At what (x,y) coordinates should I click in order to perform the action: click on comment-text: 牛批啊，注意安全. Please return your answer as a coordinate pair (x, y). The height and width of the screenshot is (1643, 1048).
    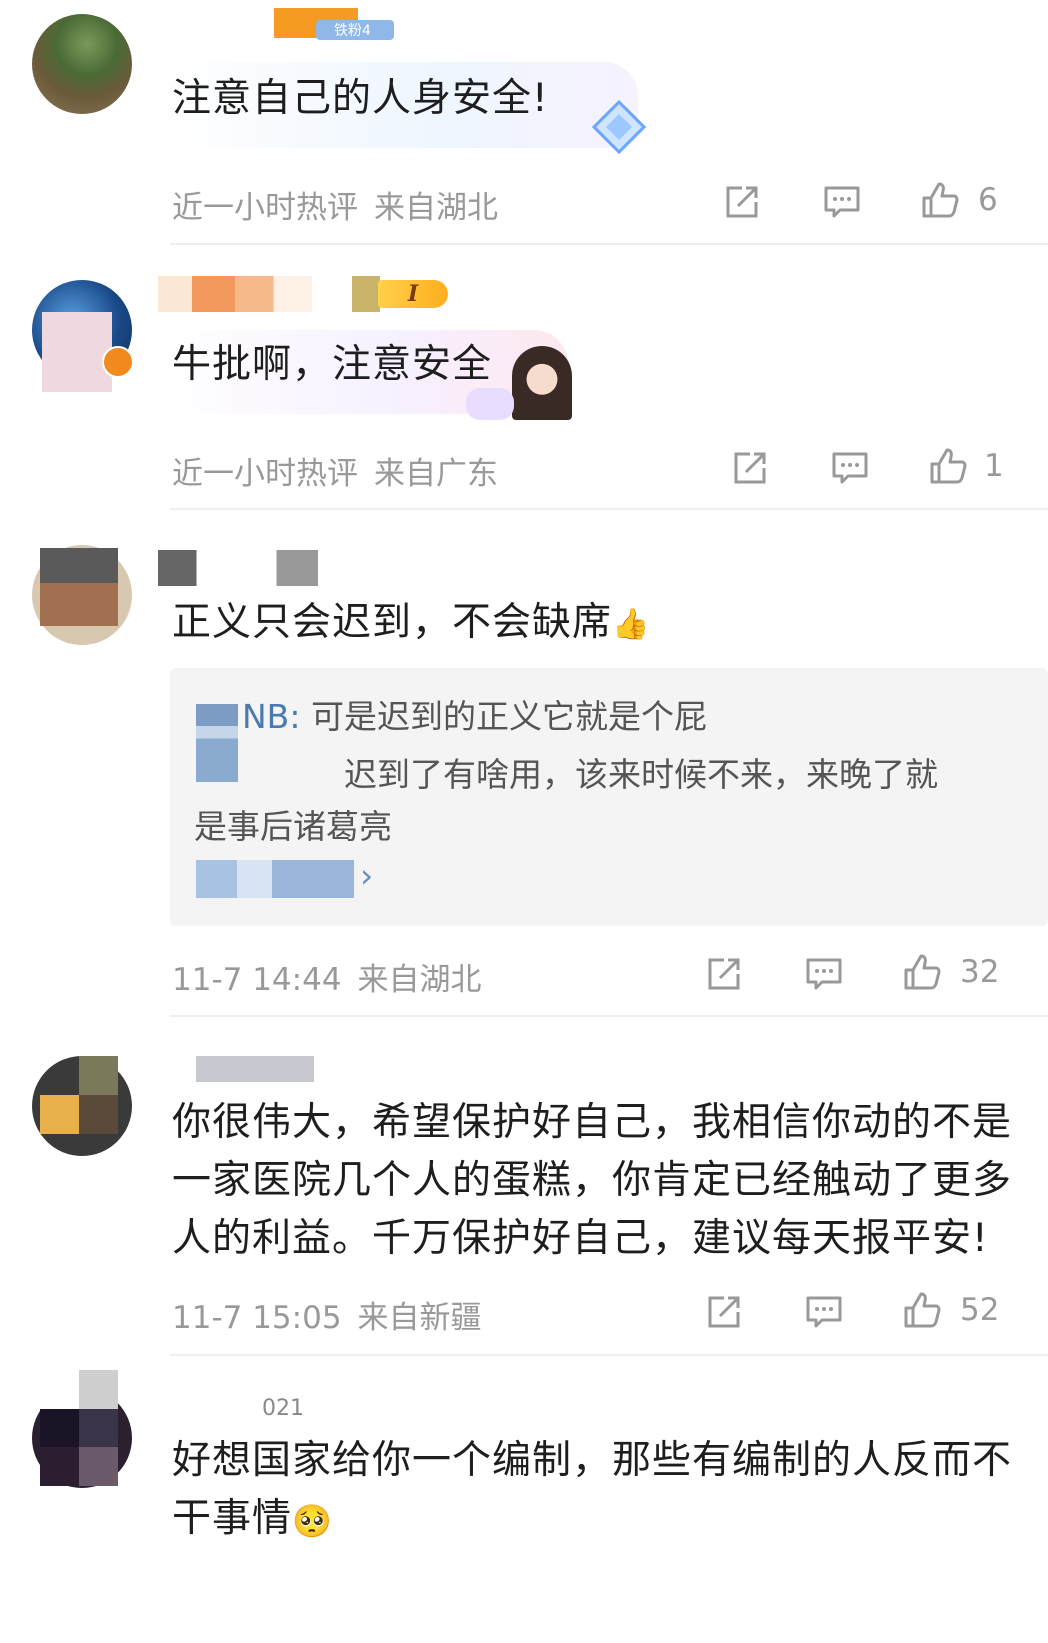
    Looking at the image, I should click on (332, 364).